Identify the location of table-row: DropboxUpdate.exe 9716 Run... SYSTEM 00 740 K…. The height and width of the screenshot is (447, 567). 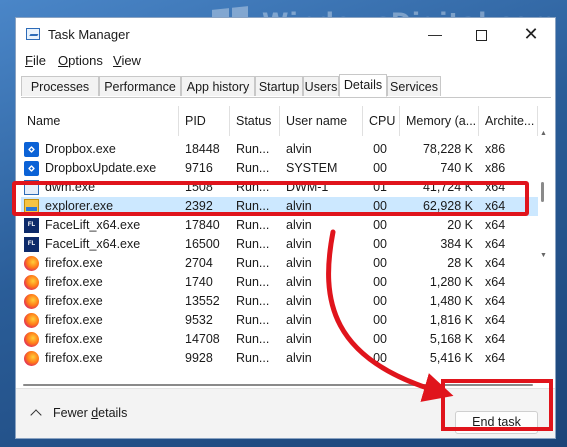
(279, 168).